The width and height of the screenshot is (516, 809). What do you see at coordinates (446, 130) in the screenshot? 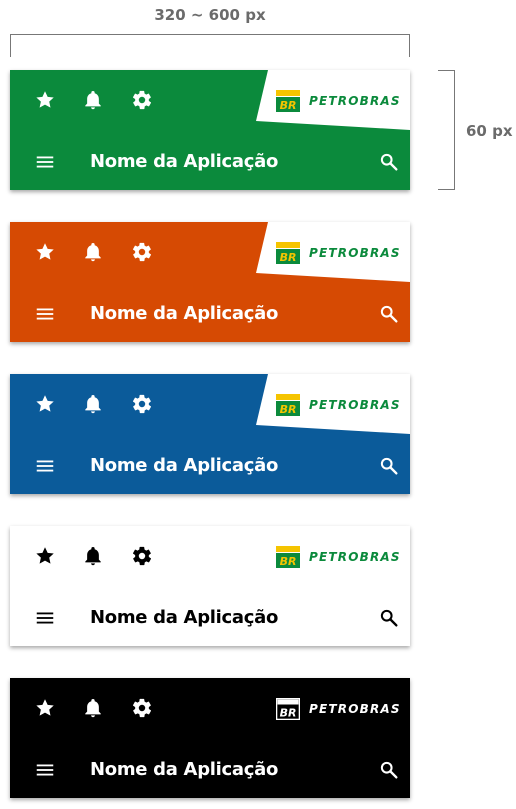
I see `height-dimension-bracket` at bounding box center [446, 130].